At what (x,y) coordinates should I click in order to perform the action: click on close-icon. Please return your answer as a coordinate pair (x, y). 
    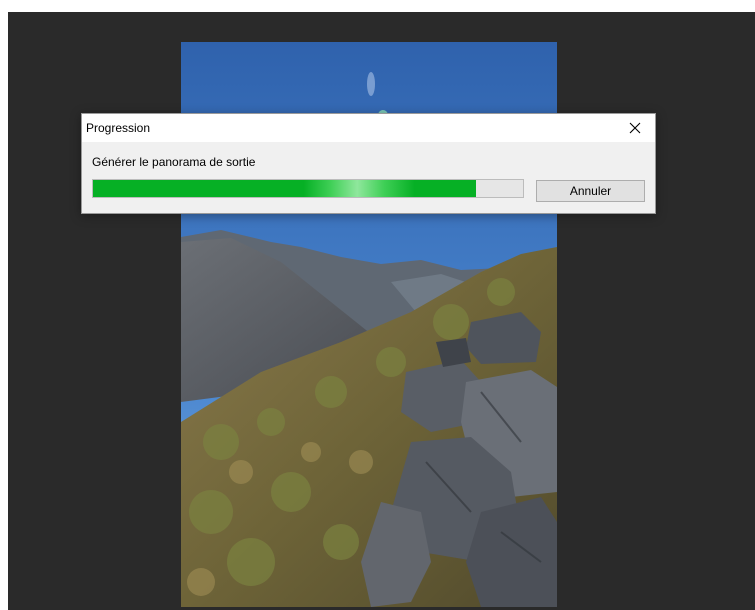
    Looking at the image, I should click on (635, 128).